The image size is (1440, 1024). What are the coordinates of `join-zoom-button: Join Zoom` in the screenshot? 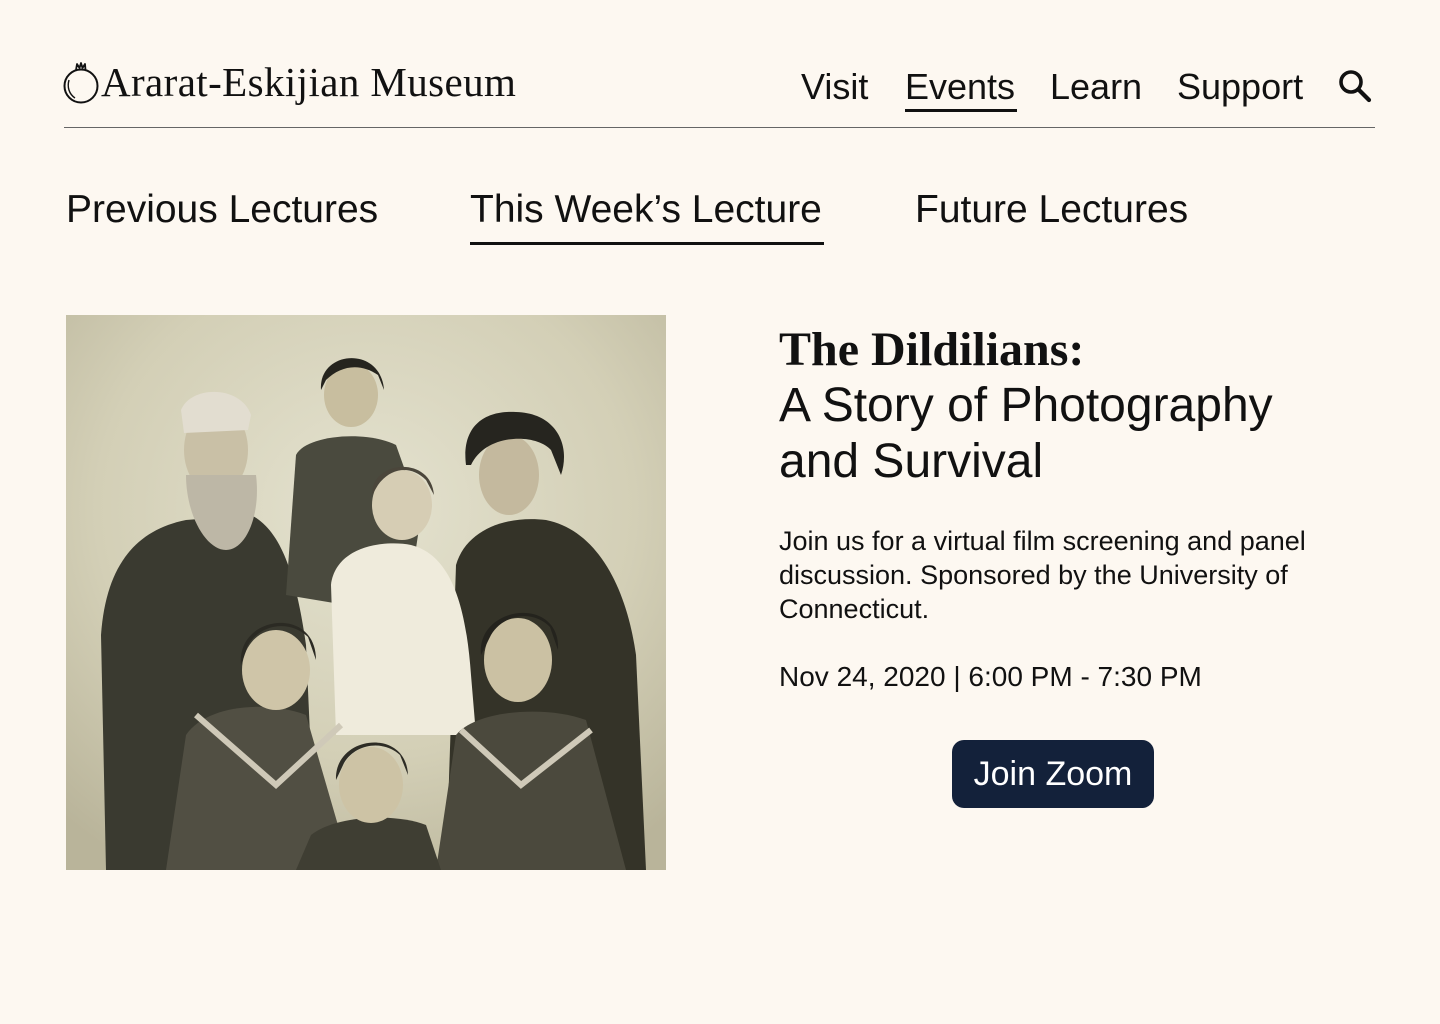 It's located at (1053, 774).